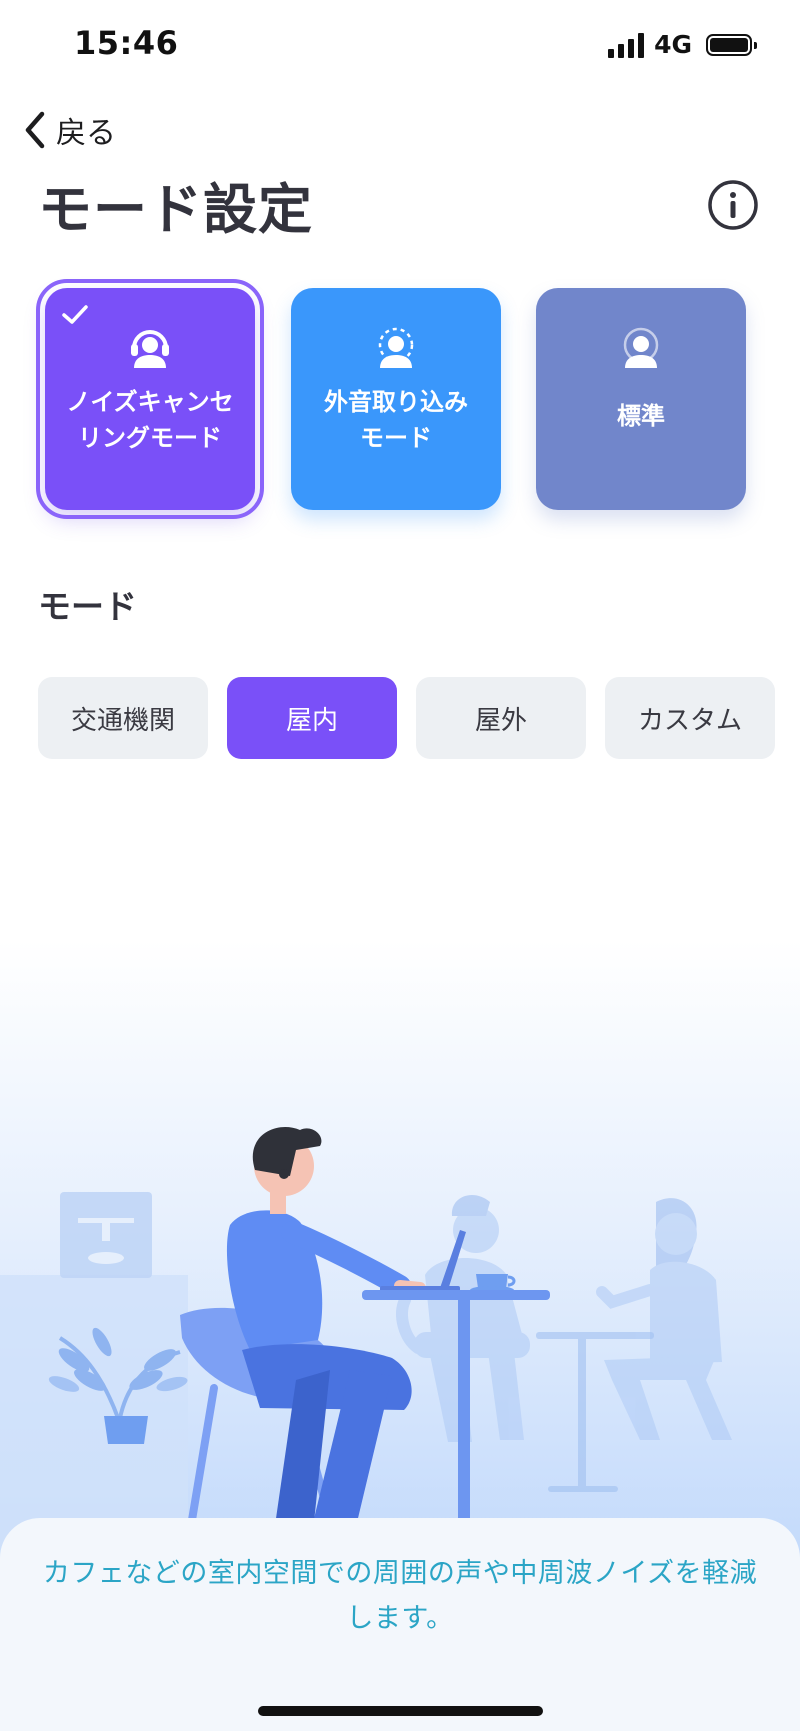  Describe the element at coordinates (673, 44) in the screenshot. I see `network-type: 4G` at that location.